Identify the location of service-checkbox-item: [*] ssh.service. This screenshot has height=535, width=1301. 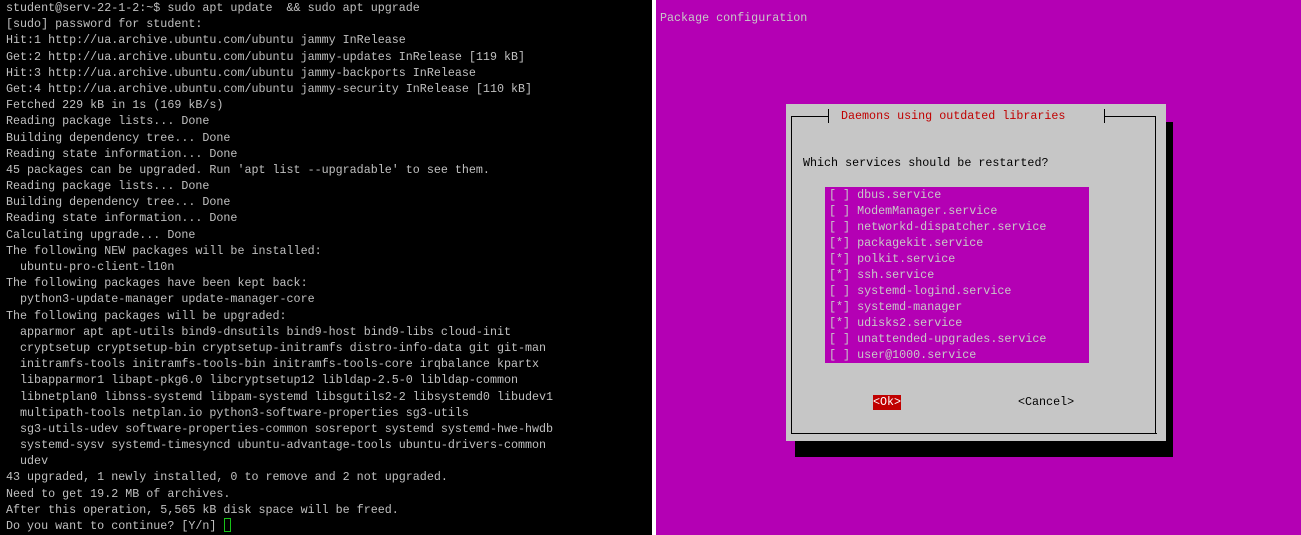
(957, 275).